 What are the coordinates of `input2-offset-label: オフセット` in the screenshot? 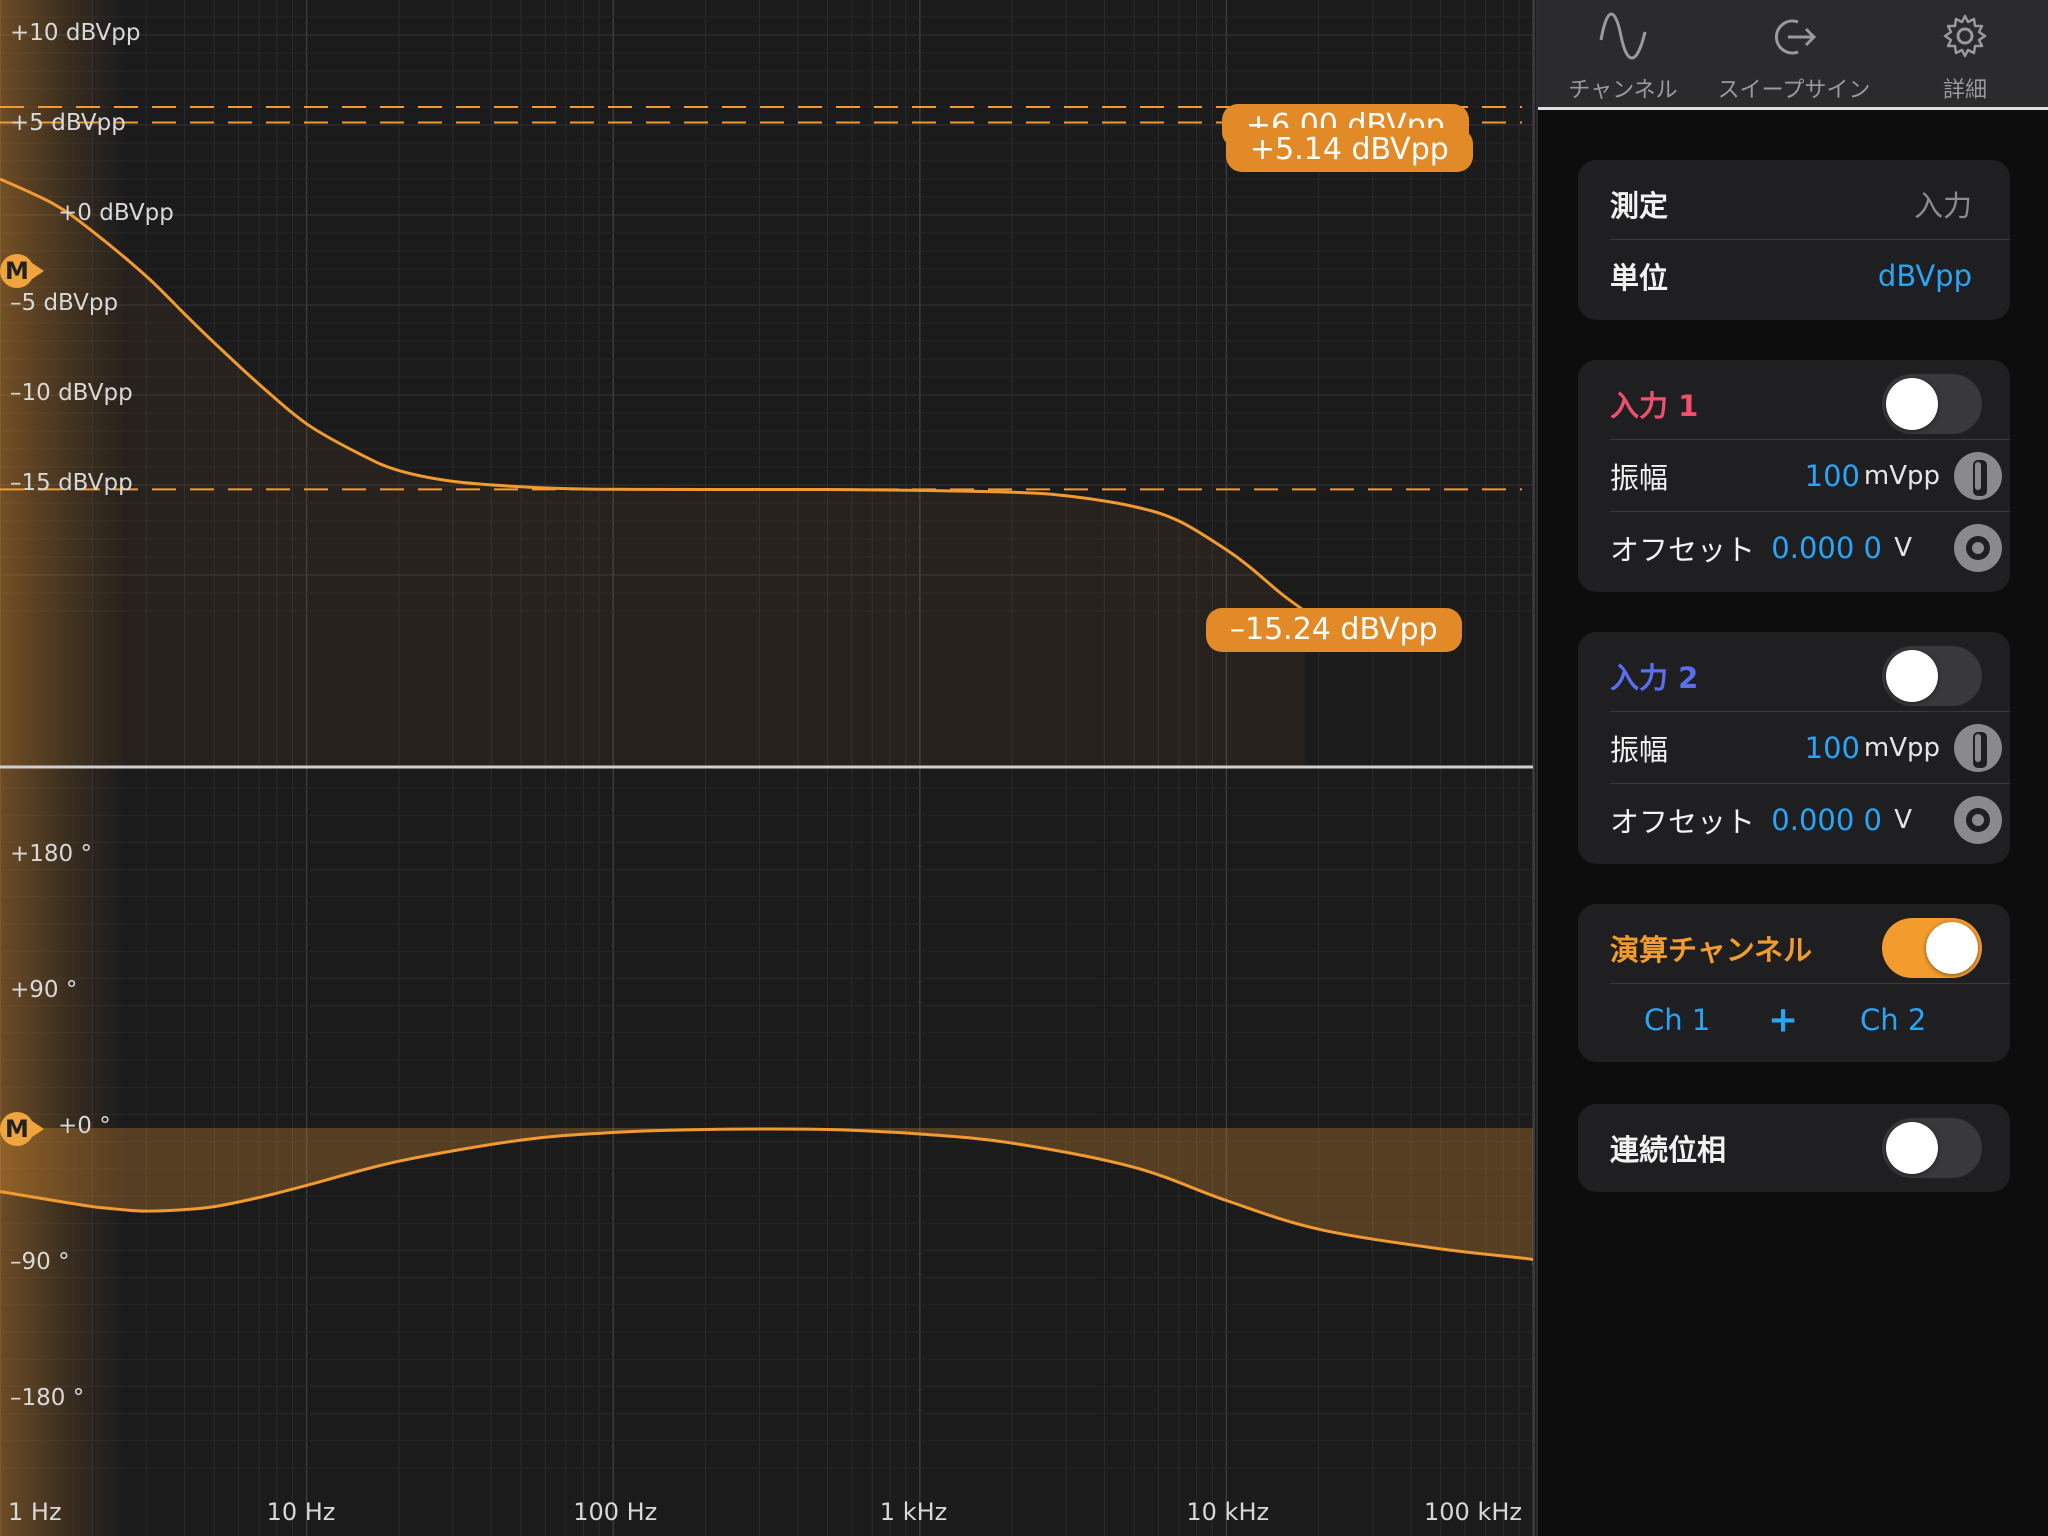 It's located at (1683, 822).